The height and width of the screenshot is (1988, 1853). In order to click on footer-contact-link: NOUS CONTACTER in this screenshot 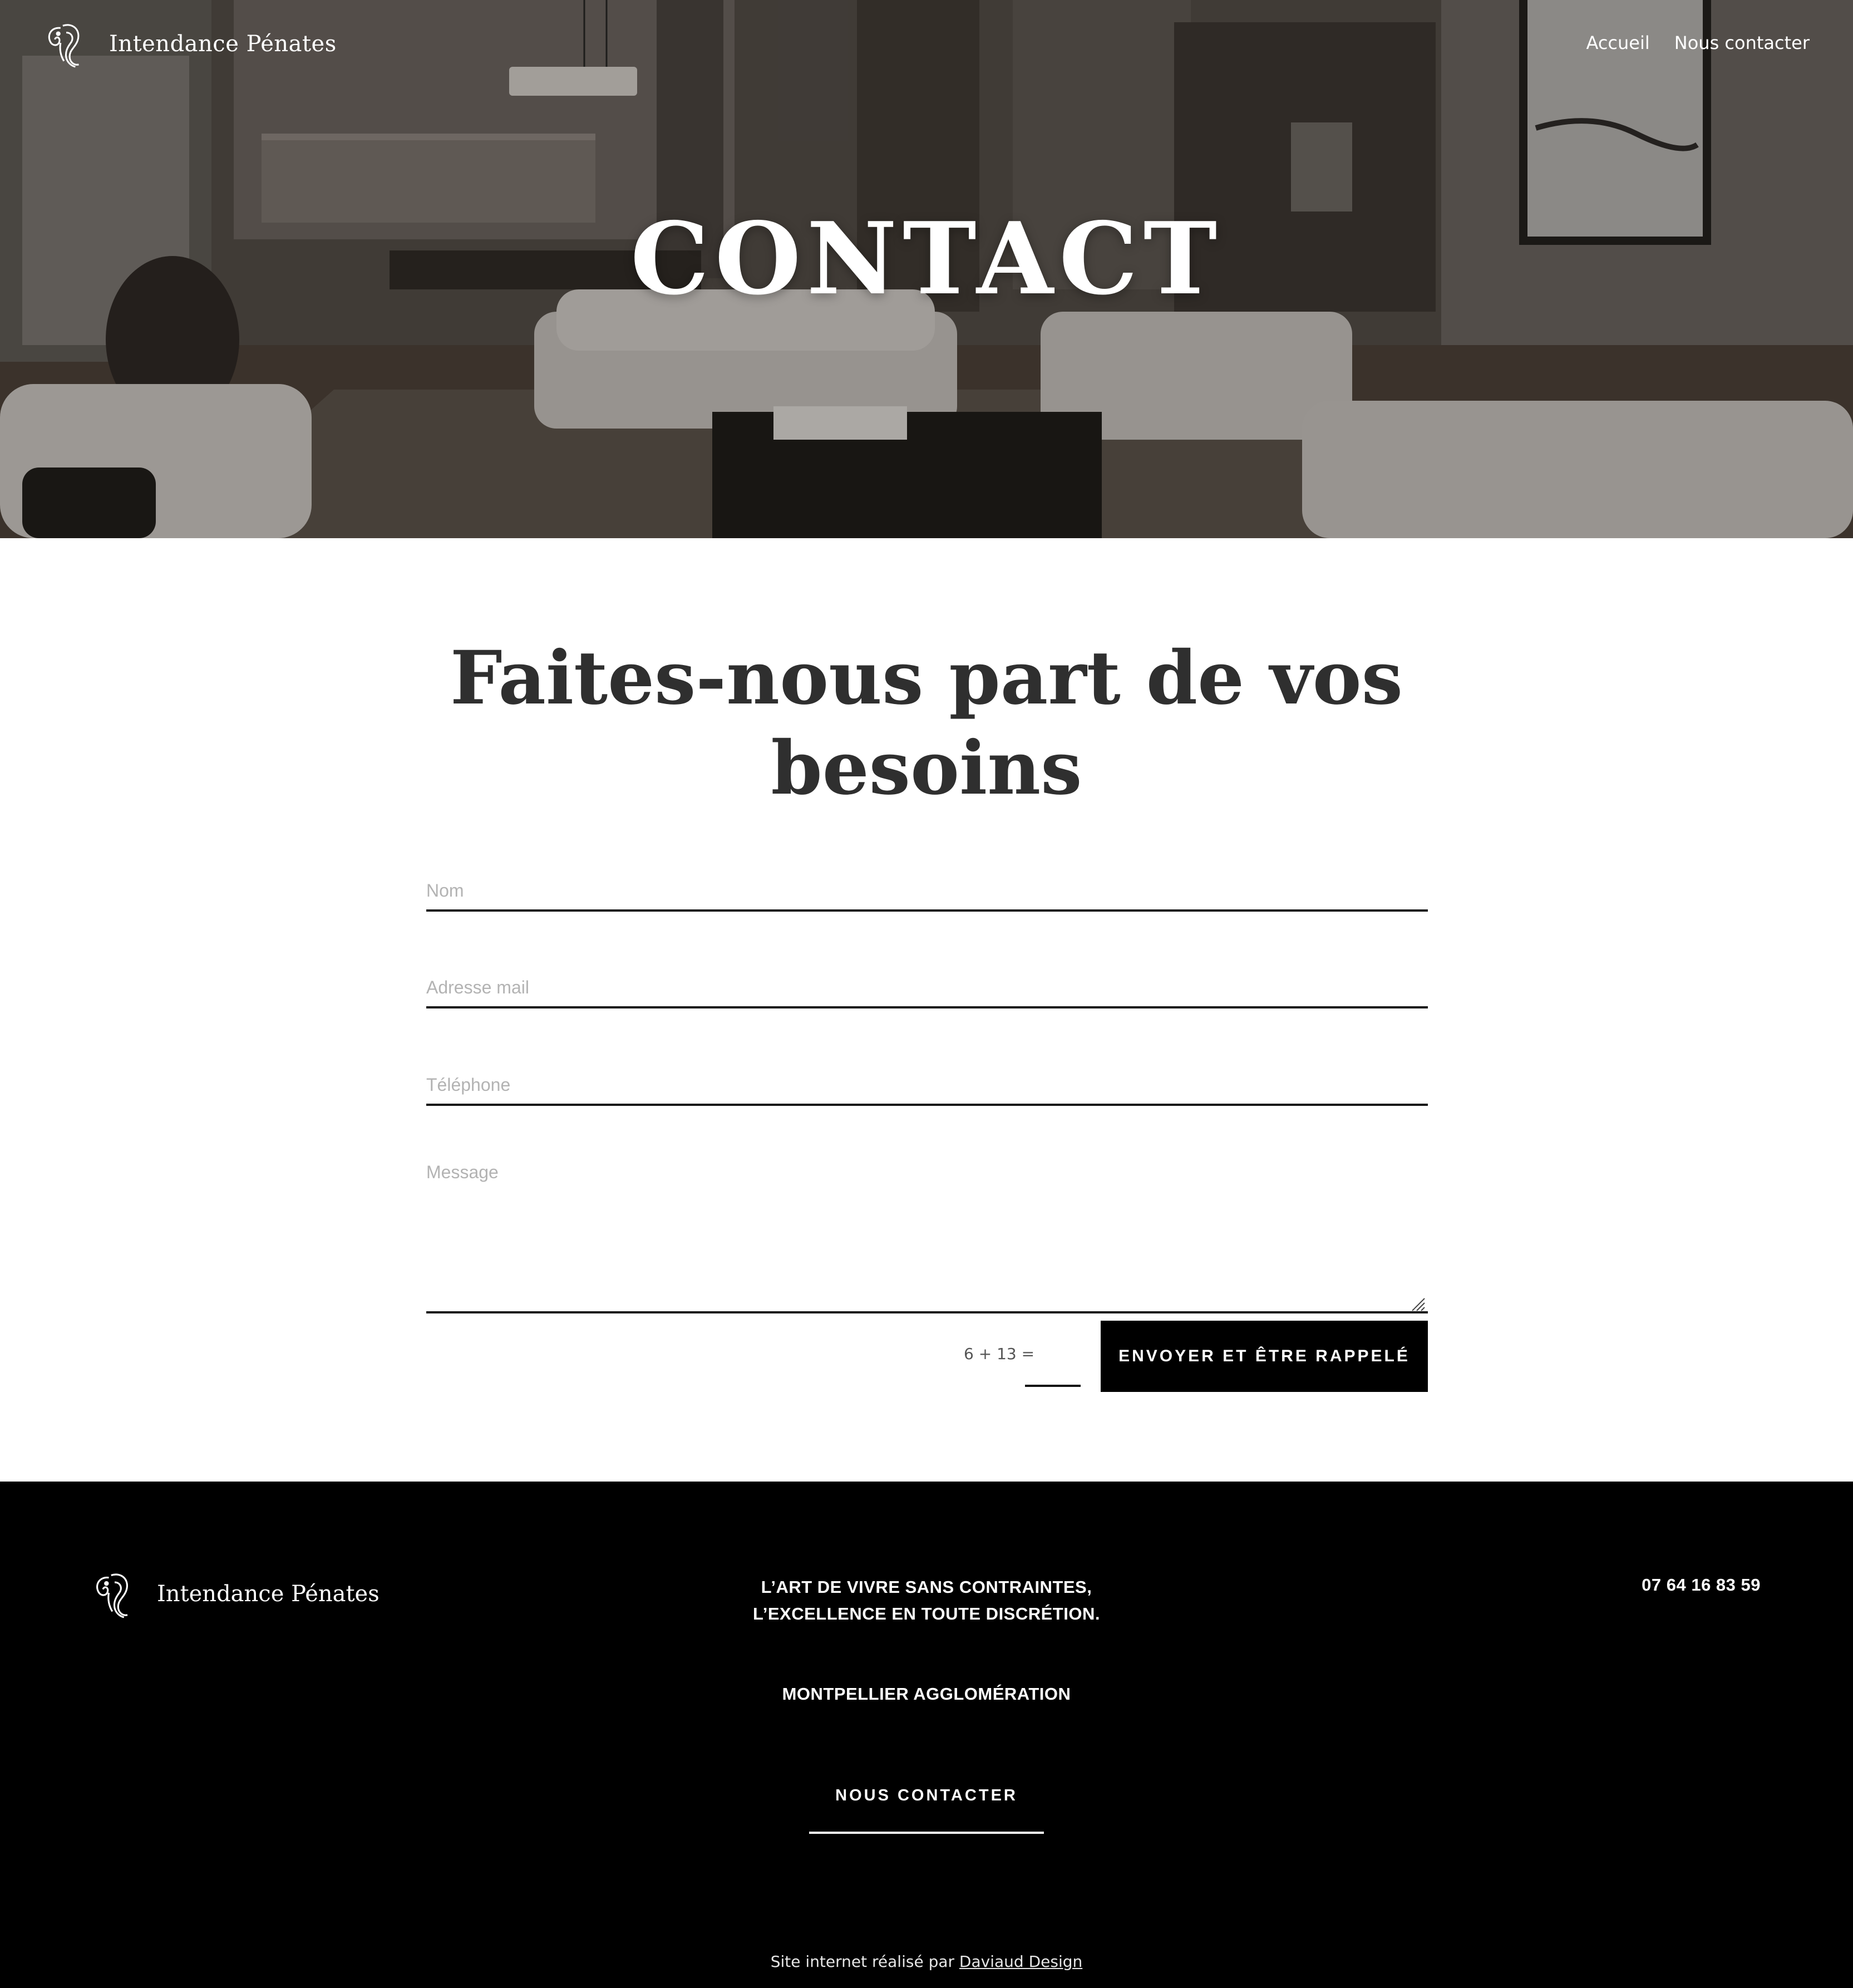, I will do `click(926, 1810)`.